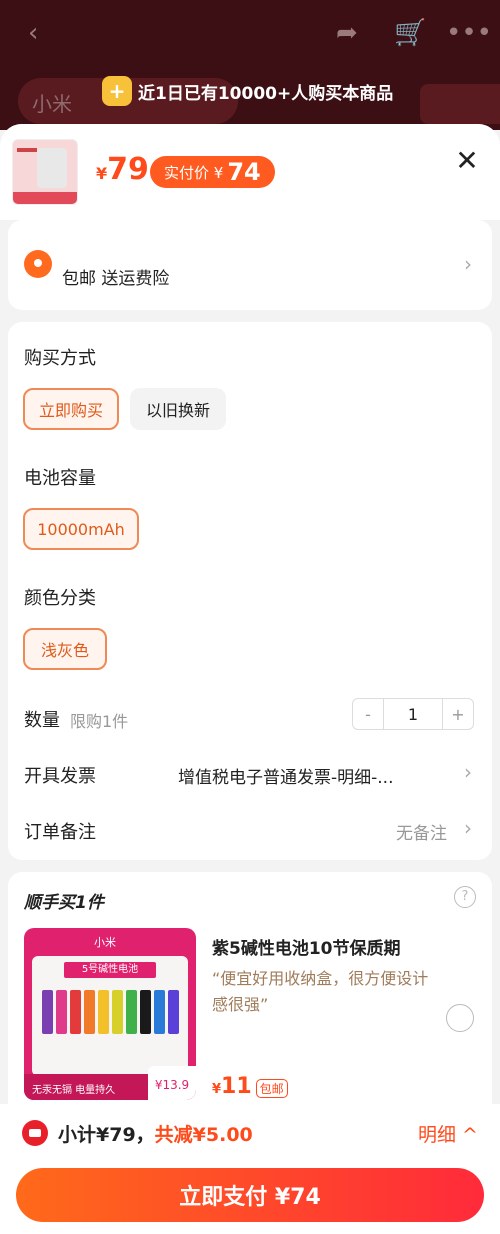 Image resolution: width=500 pixels, height=1234 pixels. Describe the element at coordinates (102, 173) in the screenshot. I see `price-currency: ¥` at that location.